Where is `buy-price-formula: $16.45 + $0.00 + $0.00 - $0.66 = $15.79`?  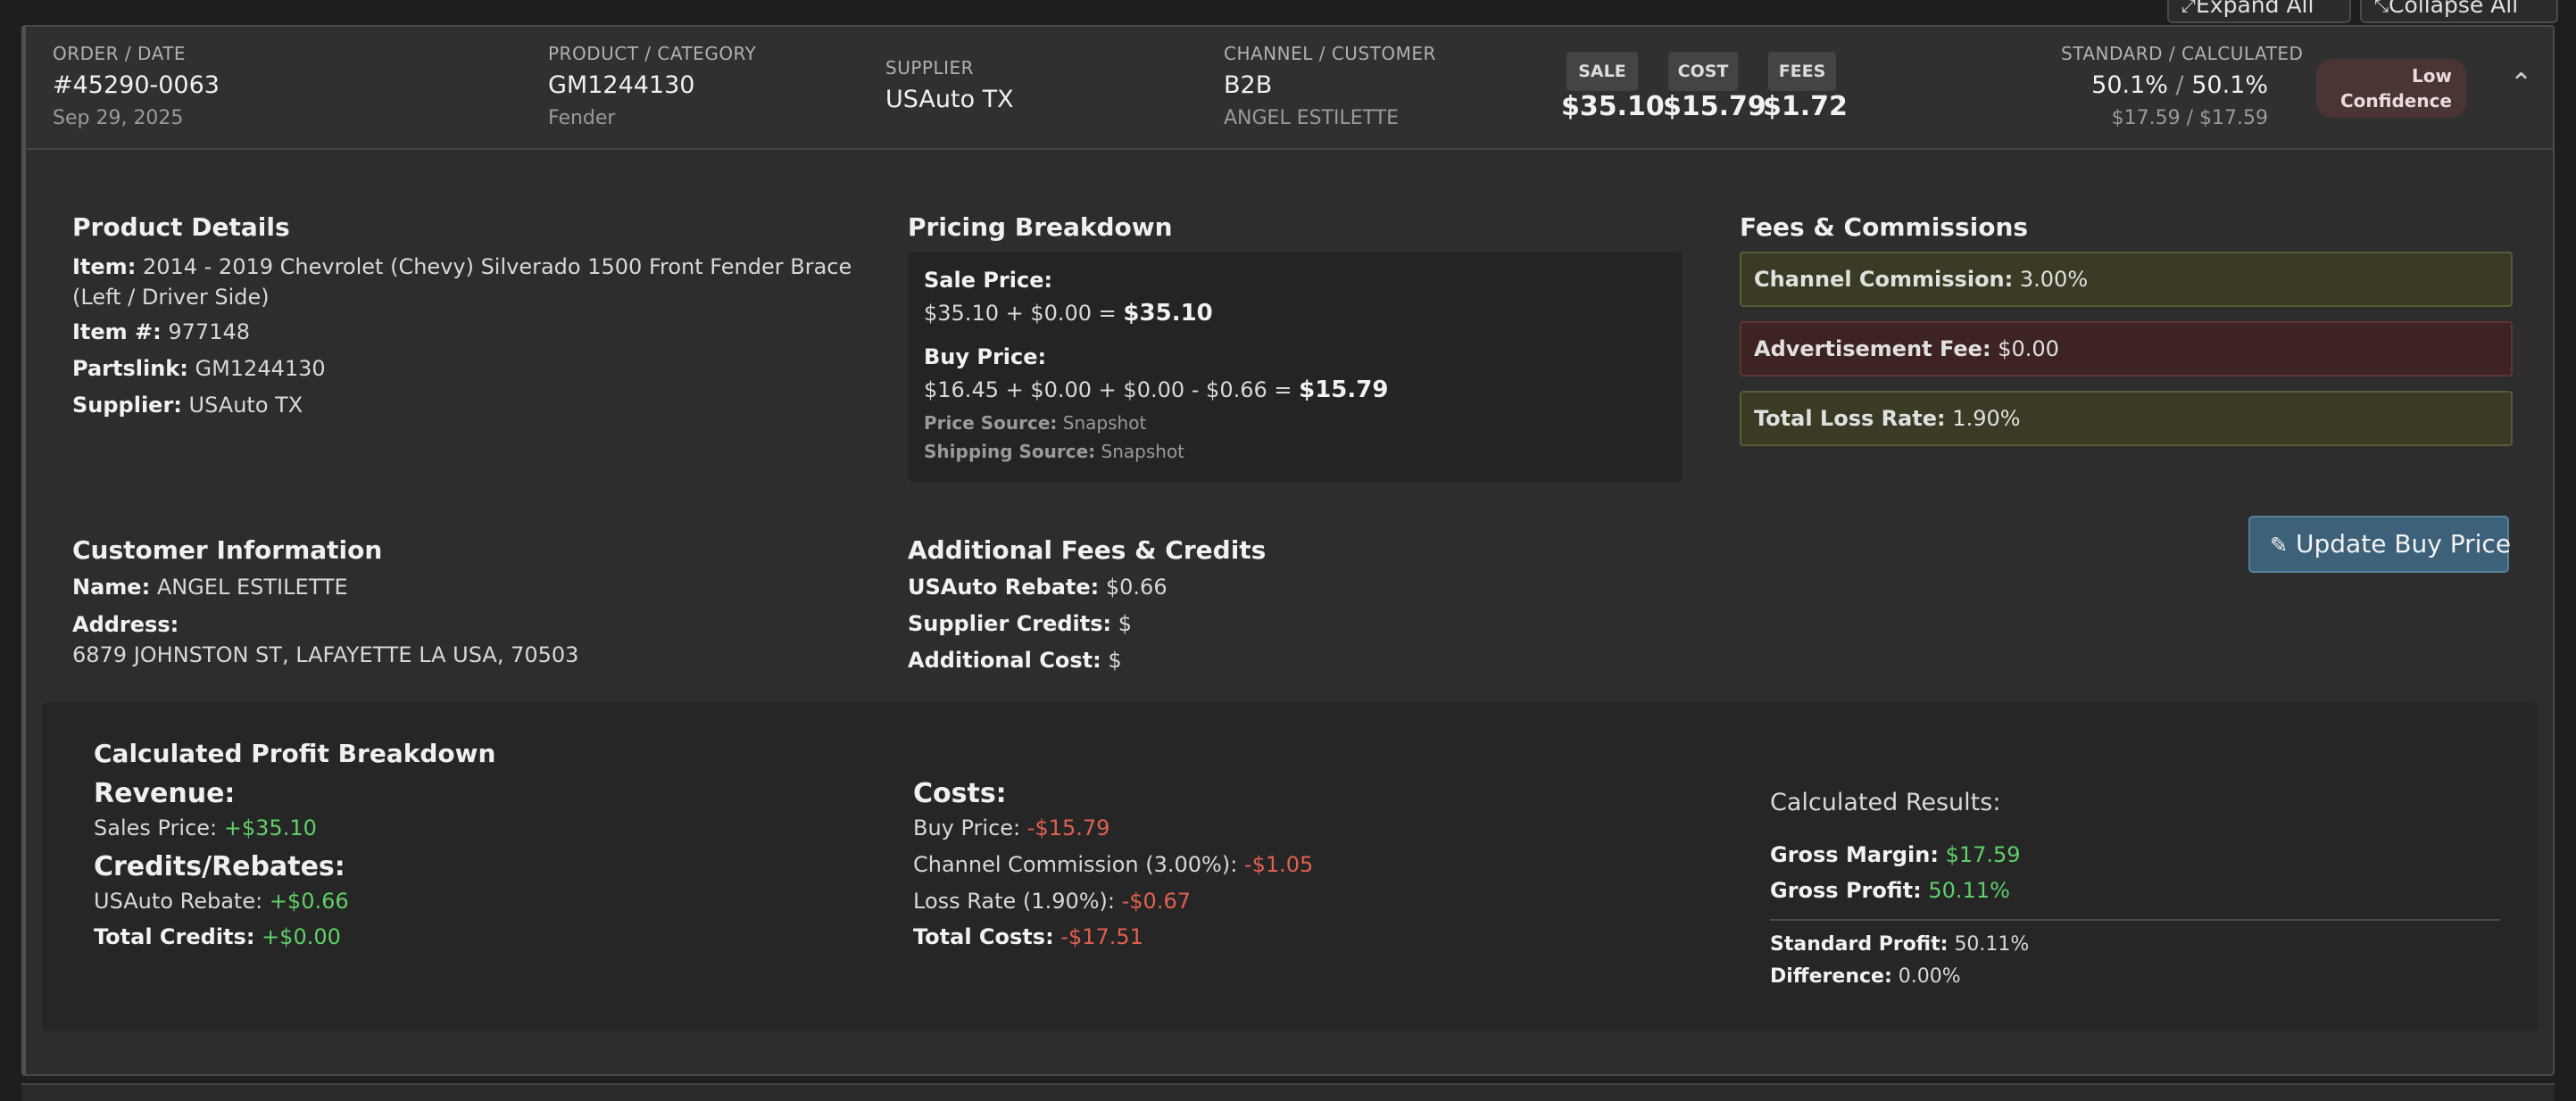
buy-price-formula: $16.45 + $0.00 + $0.00 - $0.66 = $15.79 is located at coordinates (1156, 390).